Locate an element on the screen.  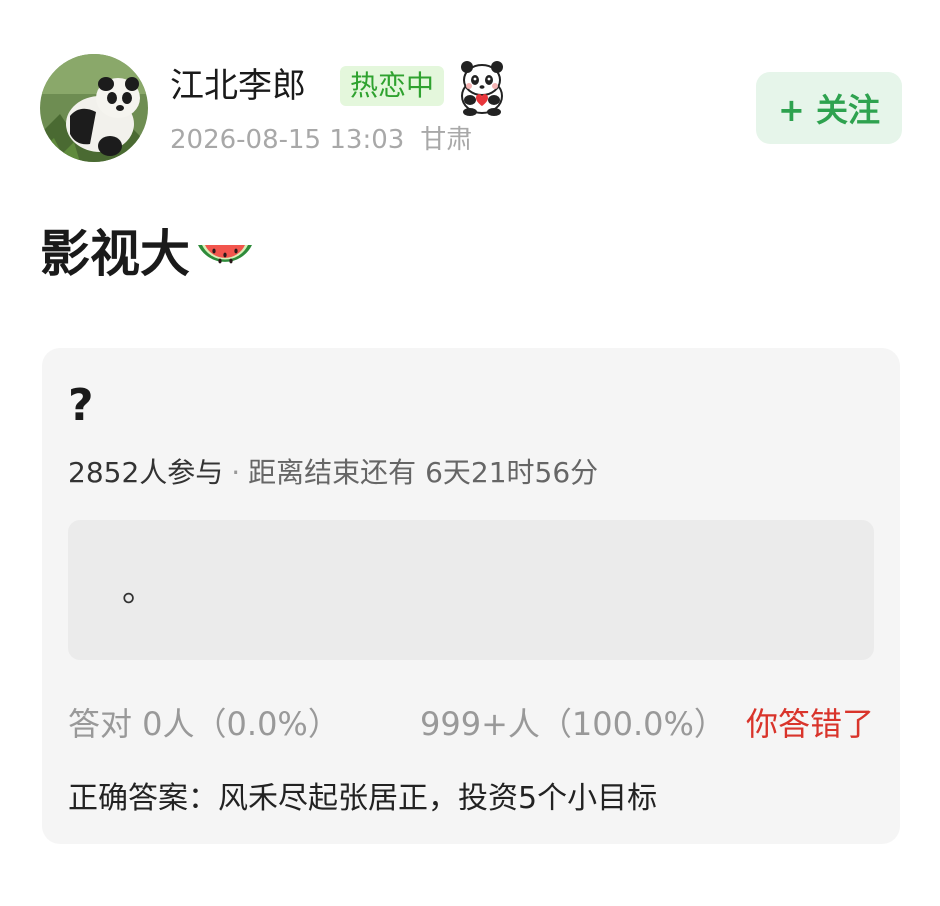
panda-holding-heart-icon is located at coordinates (482, 87).